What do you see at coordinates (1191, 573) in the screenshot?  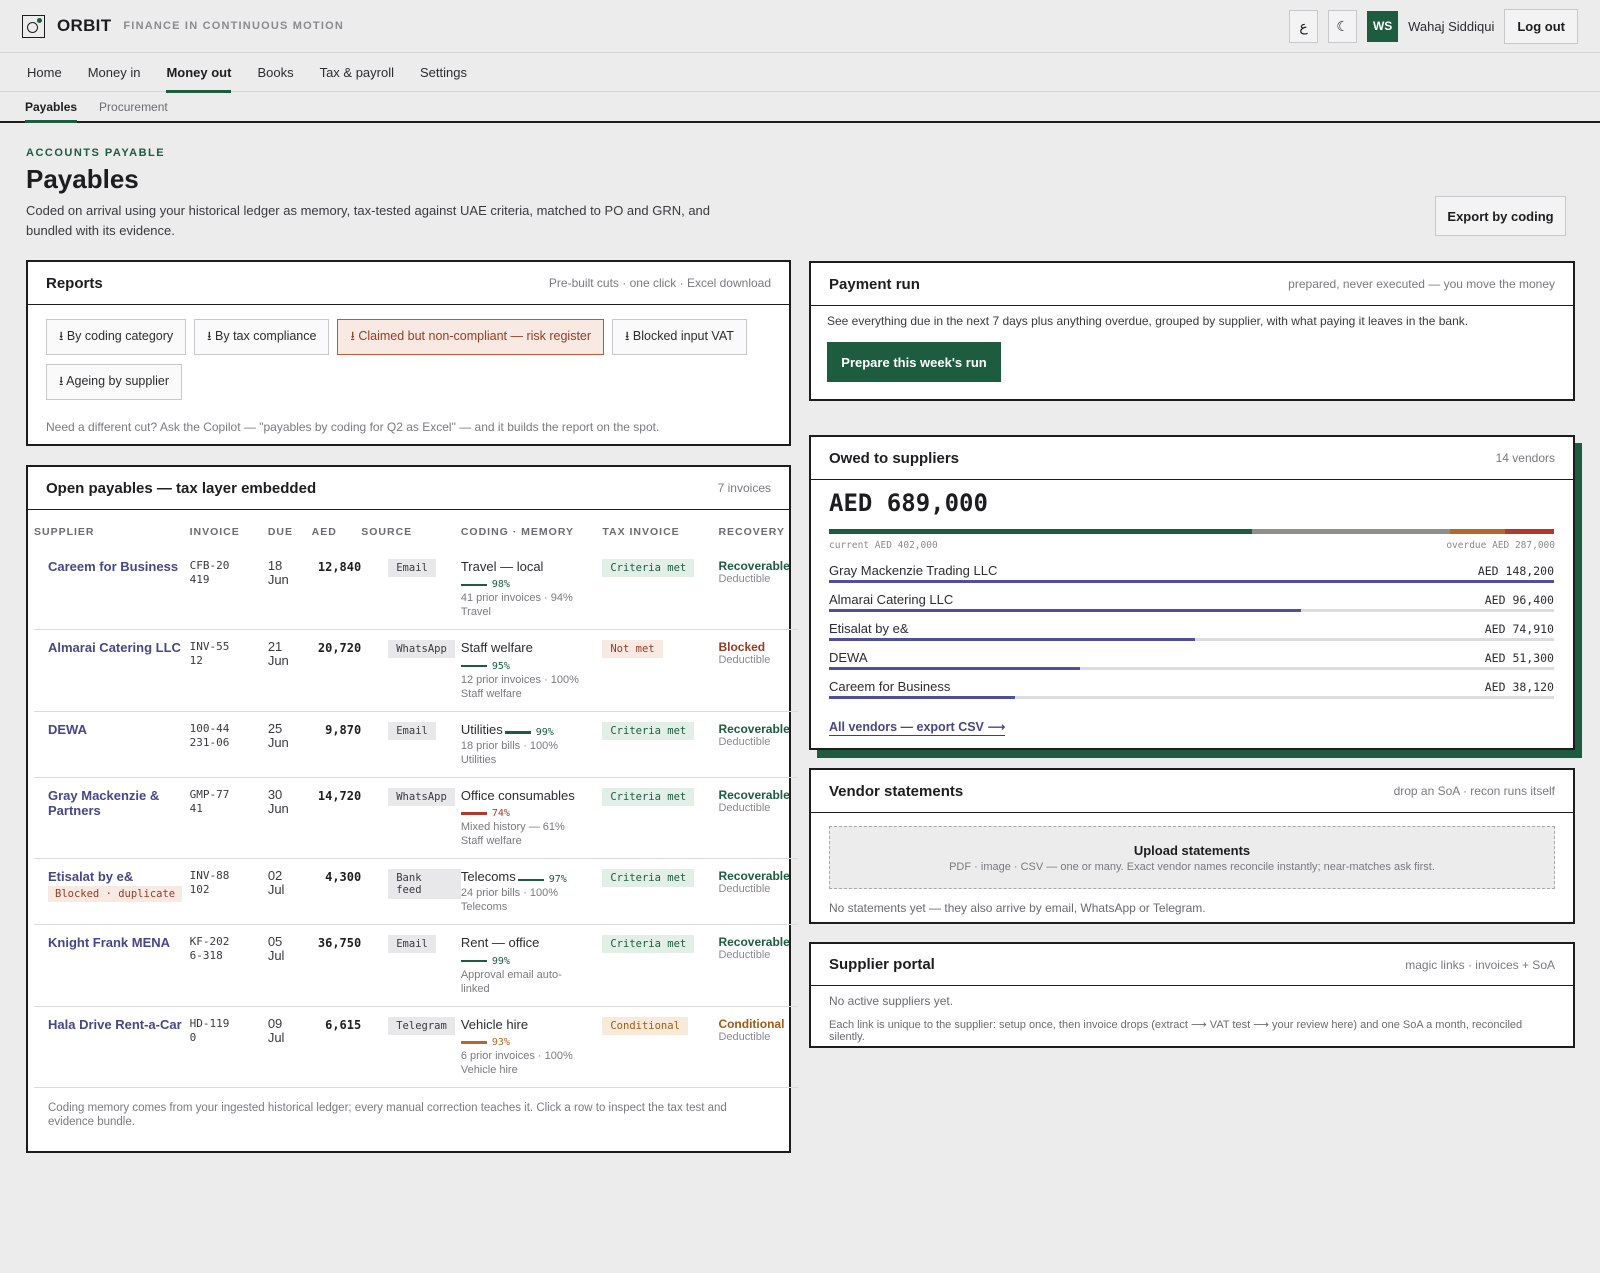 I see `vendor-row: Gray Mackenzie Trading LLC AED 148,200` at bounding box center [1191, 573].